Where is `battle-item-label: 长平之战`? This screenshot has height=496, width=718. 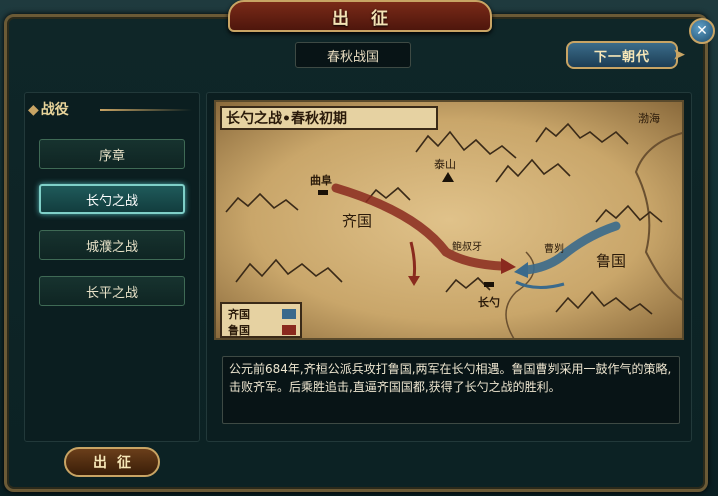
battle-item-label: 长平之战 is located at coordinates (111, 293).